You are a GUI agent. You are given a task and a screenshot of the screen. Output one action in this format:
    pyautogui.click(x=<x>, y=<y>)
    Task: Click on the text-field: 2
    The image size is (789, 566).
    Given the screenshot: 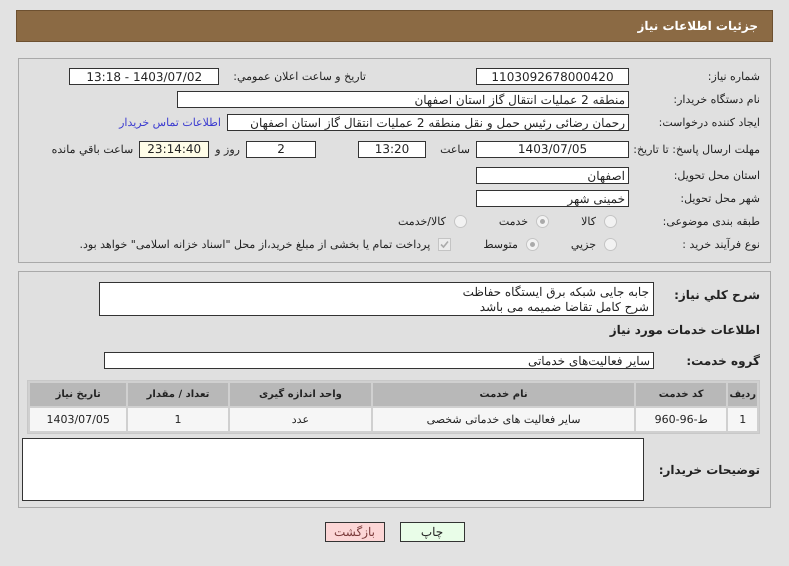 What is the action you would take?
    pyautogui.click(x=281, y=149)
    